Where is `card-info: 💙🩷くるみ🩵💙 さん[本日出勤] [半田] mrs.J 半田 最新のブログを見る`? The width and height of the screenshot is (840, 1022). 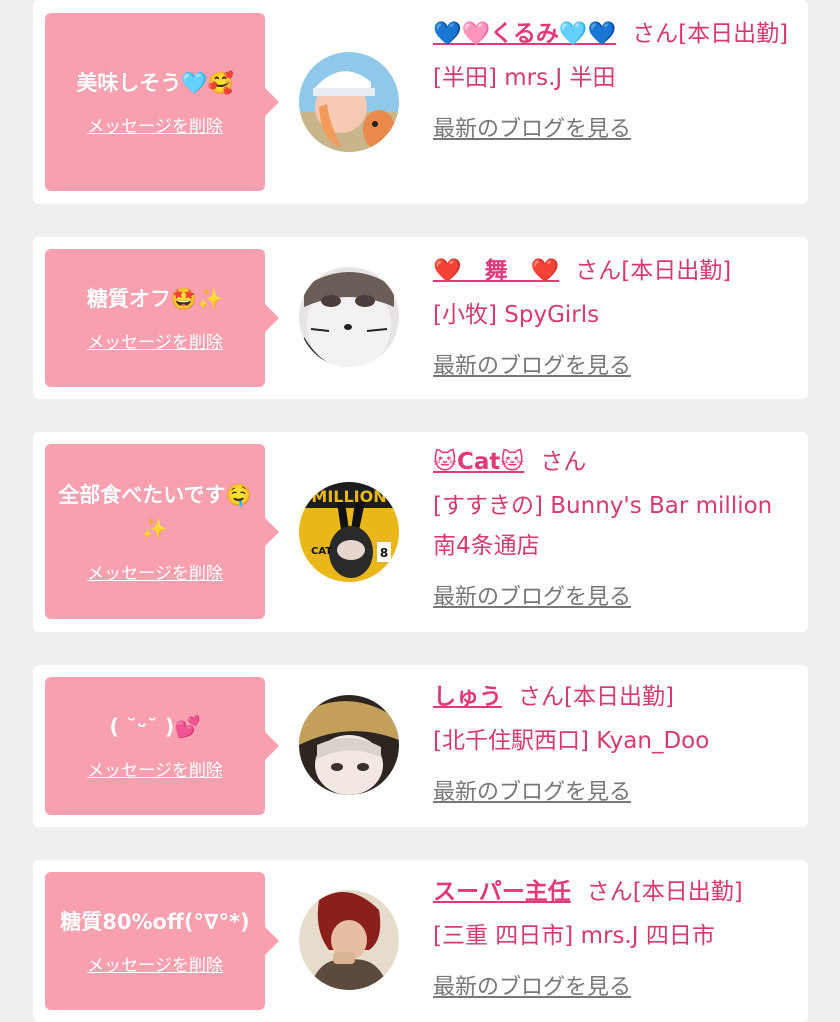
card-info: 💙🩷くるみ🩵💙 さん[本日出勤] [半田] mrs.J 半田 最新のブログを見る is located at coordinates (613, 82).